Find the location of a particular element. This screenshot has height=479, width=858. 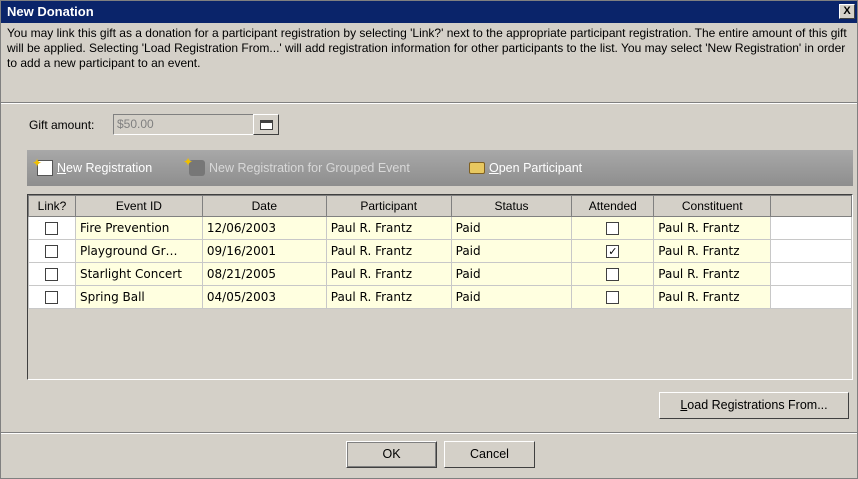

new-registration-grouped-event-button: New Registration for Grouped Event is located at coordinates (296, 165).